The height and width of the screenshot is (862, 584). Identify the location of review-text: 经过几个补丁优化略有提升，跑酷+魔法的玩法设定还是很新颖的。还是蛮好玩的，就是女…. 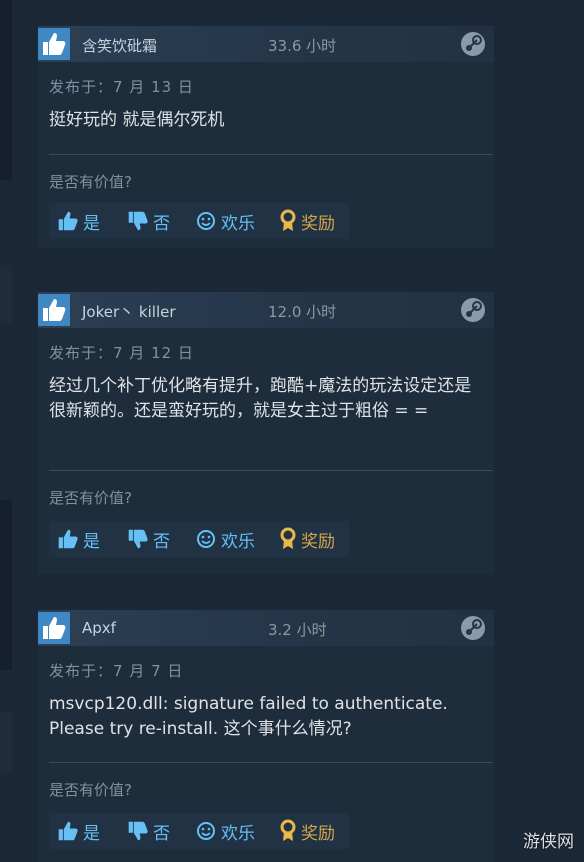
(260, 398).